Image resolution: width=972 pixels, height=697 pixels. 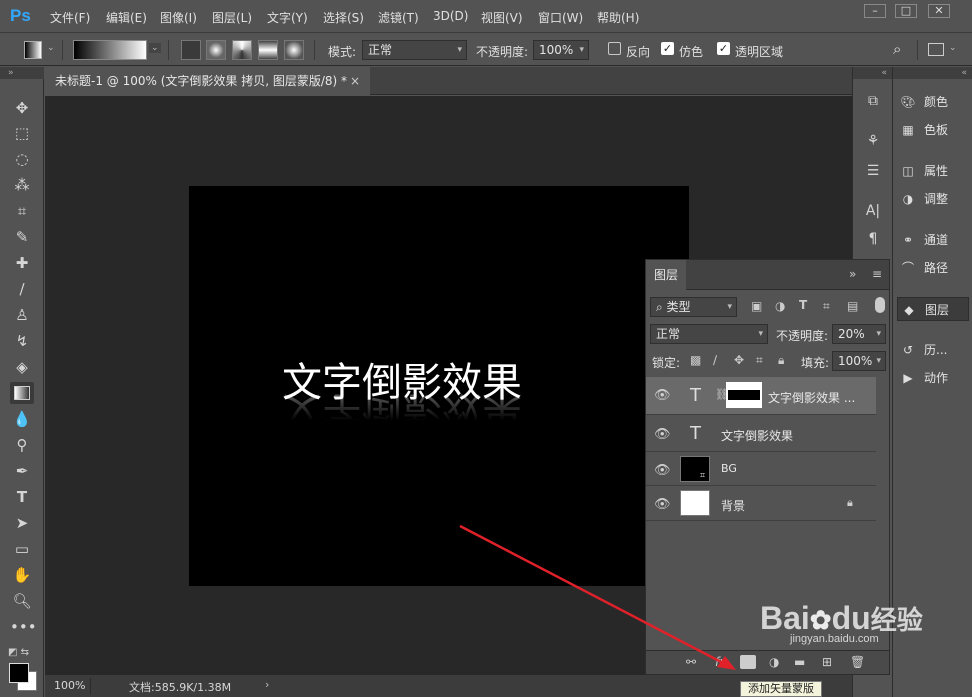 What do you see at coordinates (242, 50) in the screenshot?
I see `angle-gradient-button` at bounding box center [242, 50].